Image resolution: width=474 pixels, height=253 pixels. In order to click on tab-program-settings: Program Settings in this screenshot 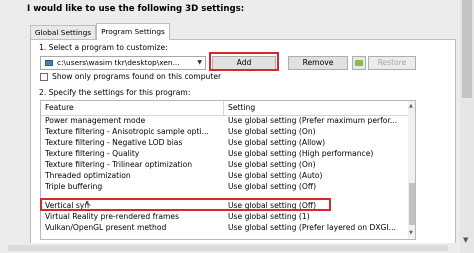, I will do `click(133, 31)`.